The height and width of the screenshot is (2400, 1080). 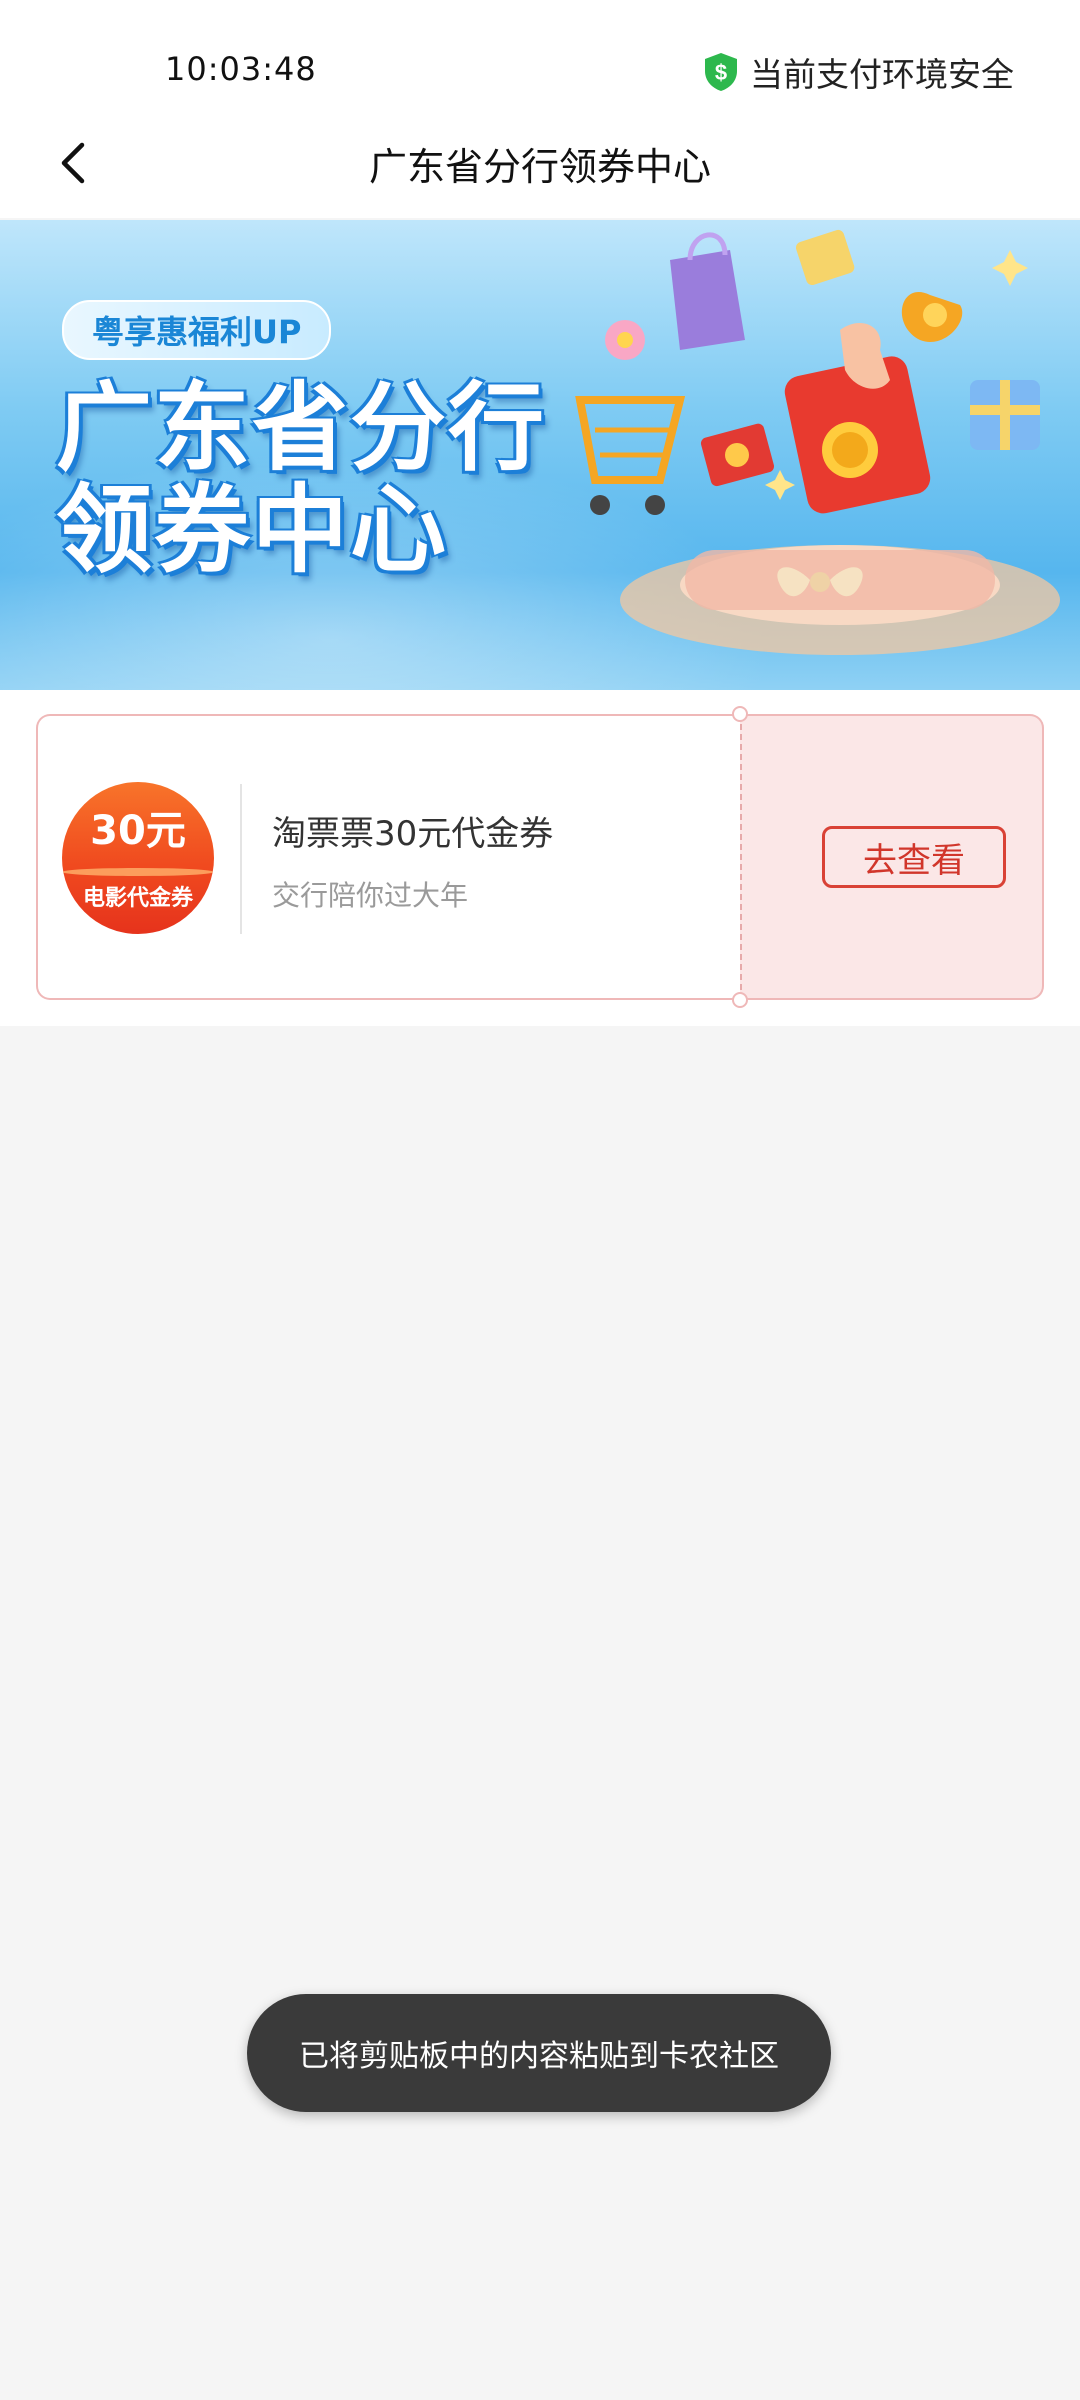 I want to click on security-status-text: 当前支付环境安全, so click(x=882, y=74).